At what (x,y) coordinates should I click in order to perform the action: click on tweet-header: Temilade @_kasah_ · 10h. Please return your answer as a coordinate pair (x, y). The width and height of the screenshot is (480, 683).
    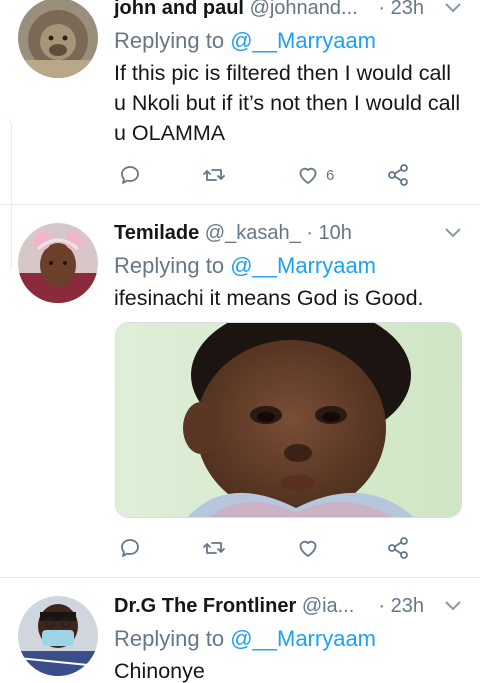
    Looking at the image, I should click on (289, 233).